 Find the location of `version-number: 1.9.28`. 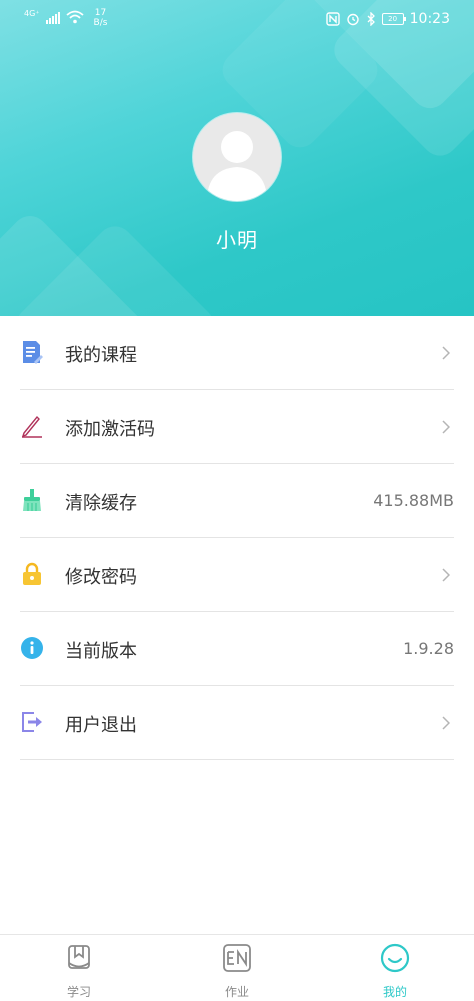

version-number: 1.9.28 is located at coordinates (428, 648).